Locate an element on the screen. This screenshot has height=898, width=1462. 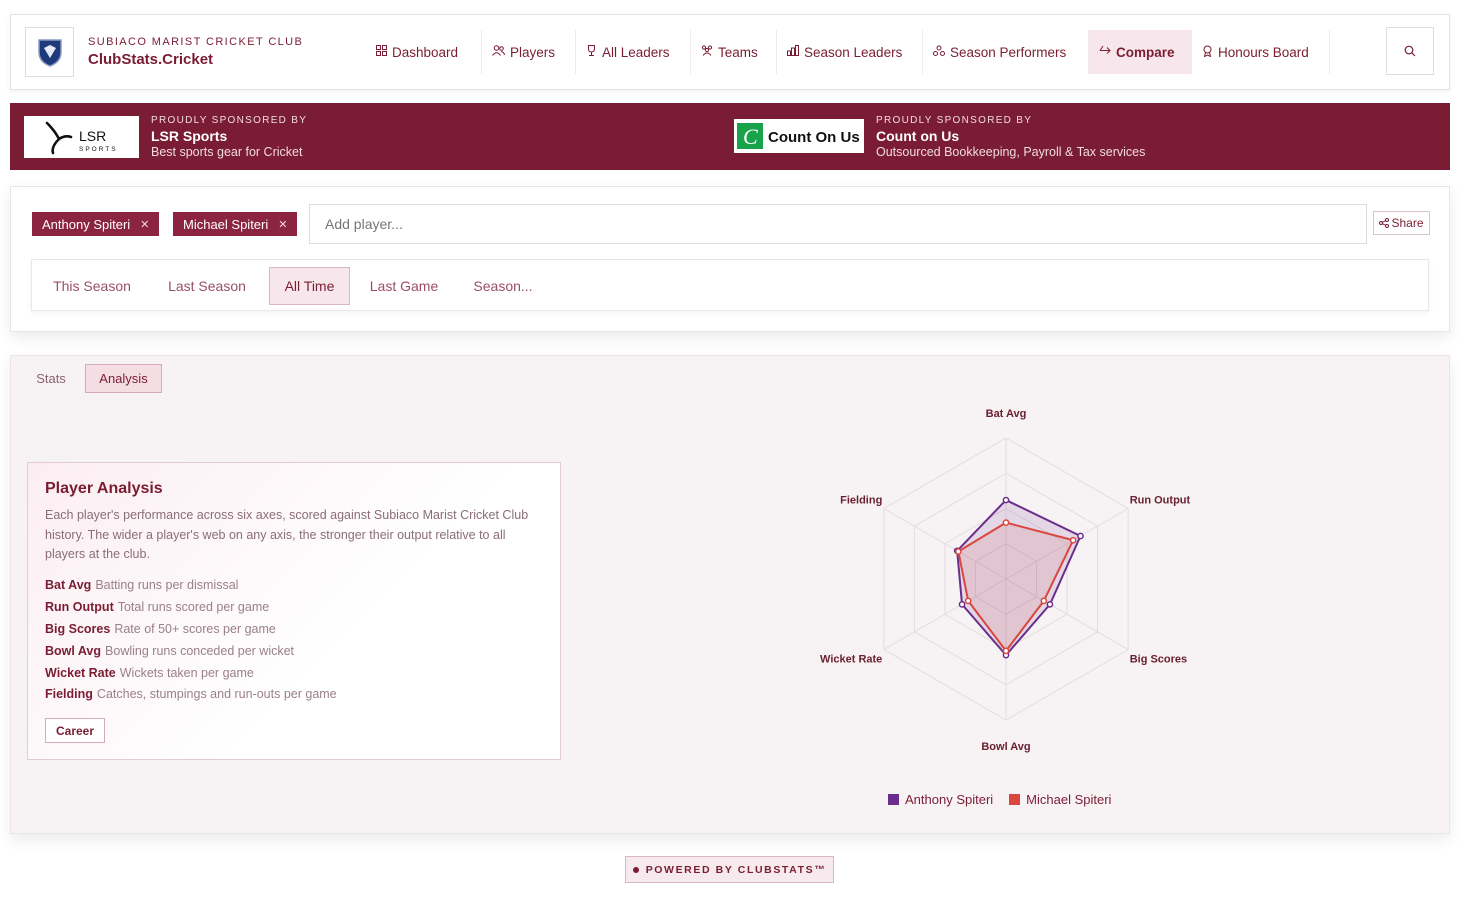
legend-label: Anthony Spiteri is located at coordinates (949, 799).